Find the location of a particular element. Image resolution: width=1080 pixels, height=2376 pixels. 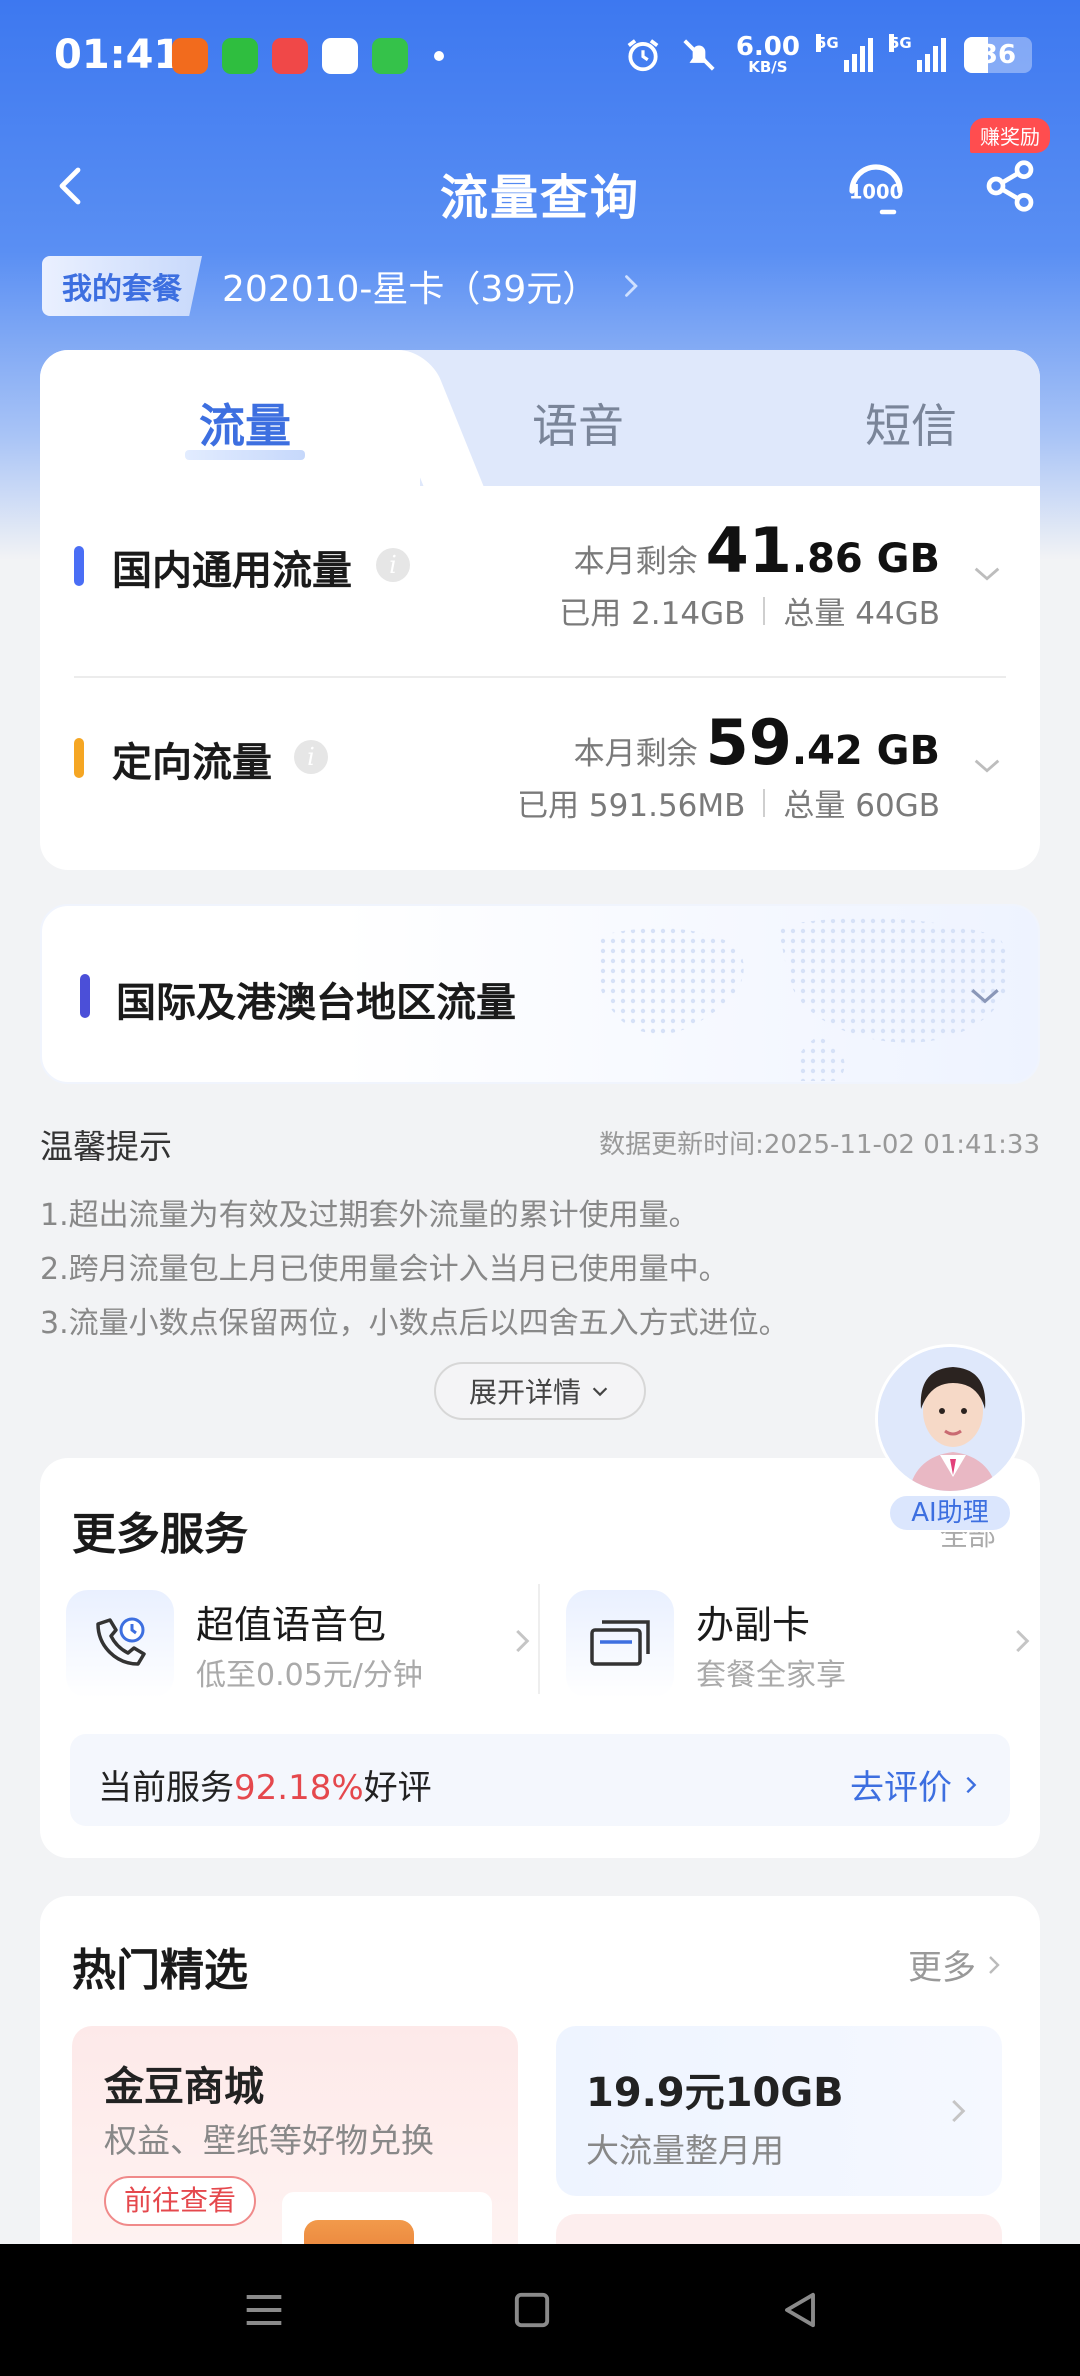

my-plan-row: 我的套餐 202010-星卡（39元） is located at coordinates (343, 286).